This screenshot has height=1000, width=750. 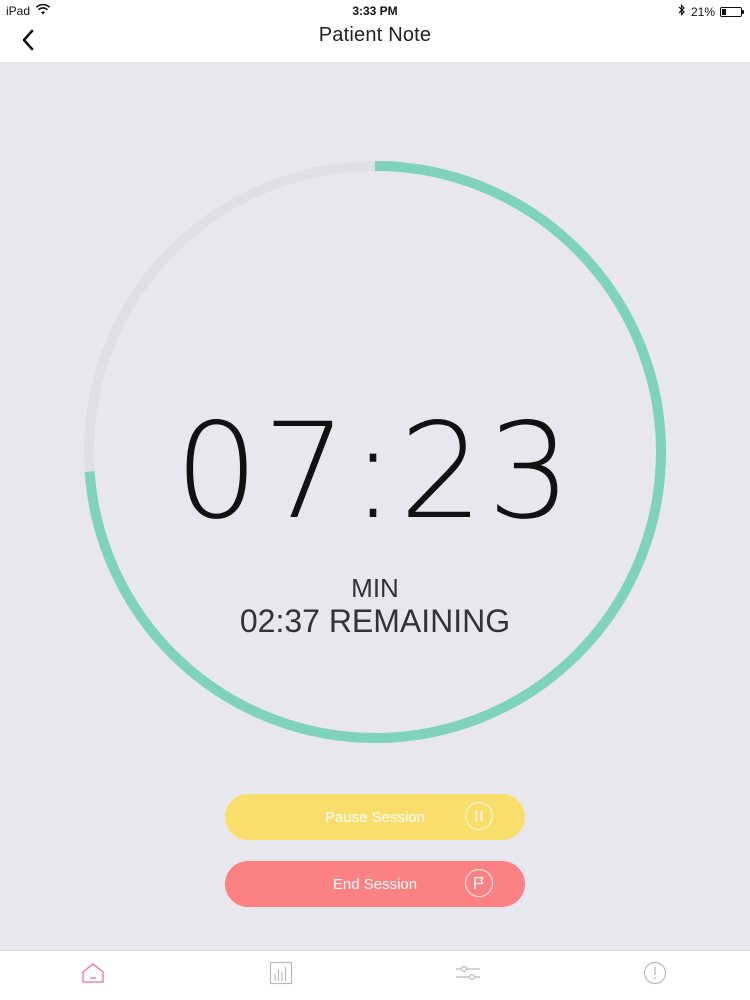 I want to click on page-title: Patient Note, so click(x=375, y=35).